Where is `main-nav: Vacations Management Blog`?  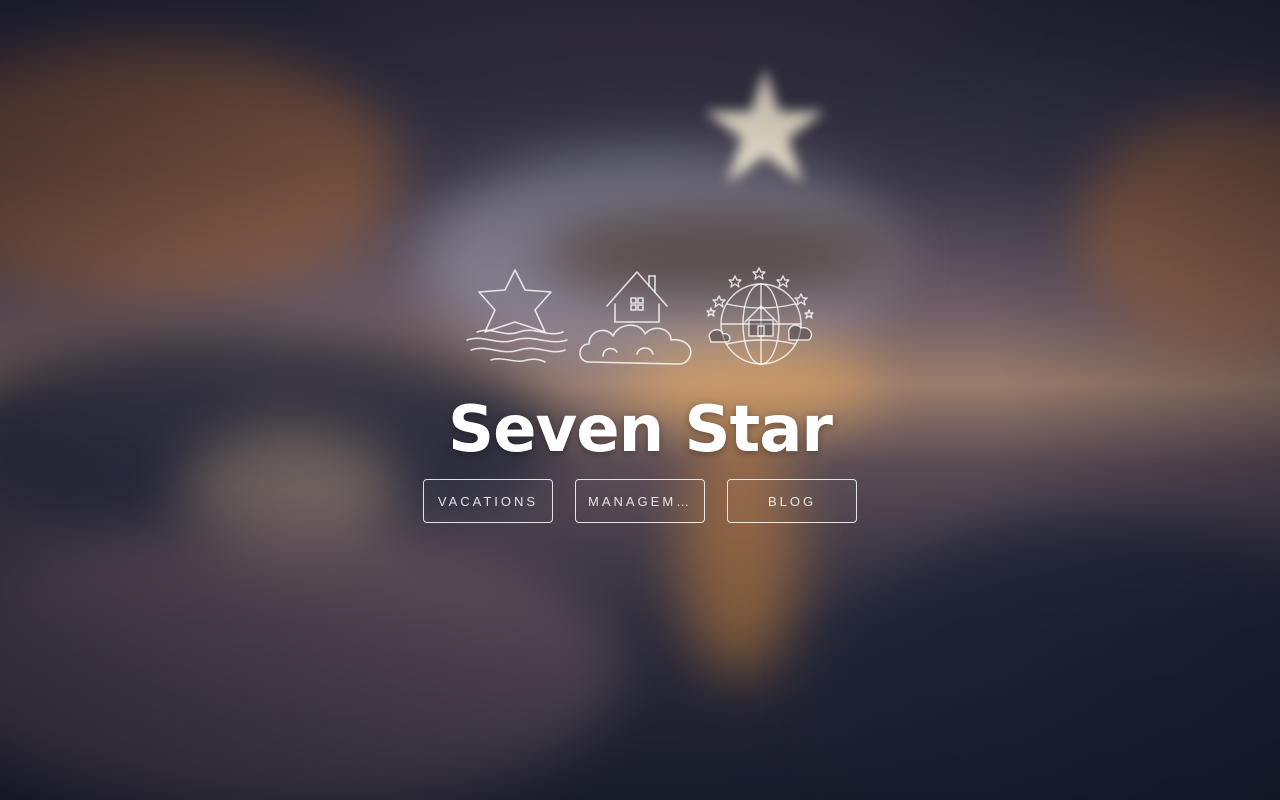
main-nav: Vacations Management Blog is located at coordinates (640, 501).